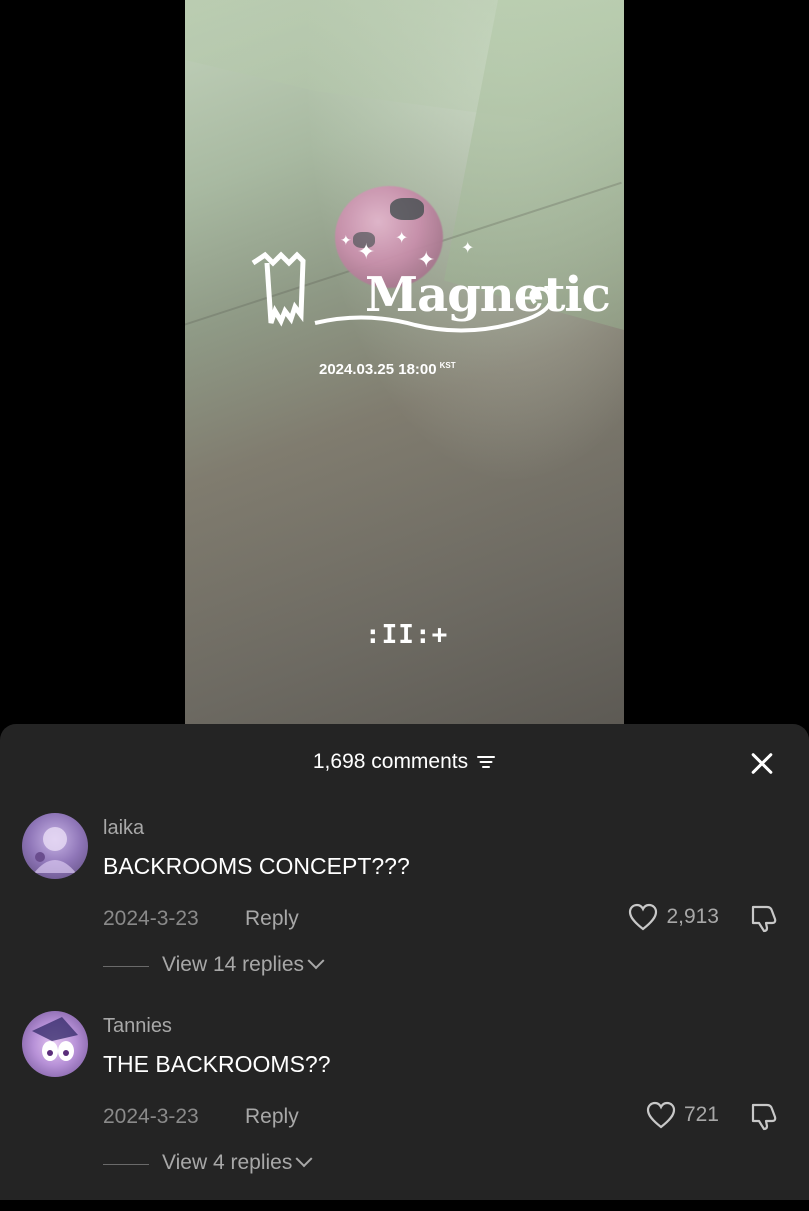 This screenshot has width=809, height=1211. Describe the element at coordinates (407, 209) in the screenshot. I see `ball-spot` at that location.